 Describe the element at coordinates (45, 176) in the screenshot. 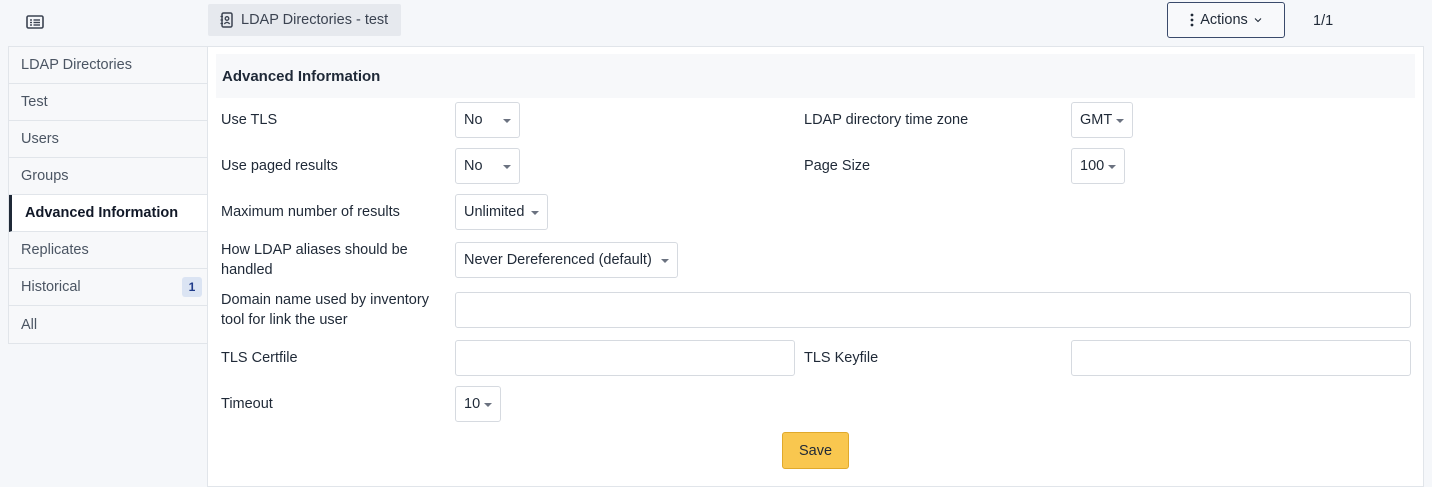

I see `tab-label: Groups` at that location.